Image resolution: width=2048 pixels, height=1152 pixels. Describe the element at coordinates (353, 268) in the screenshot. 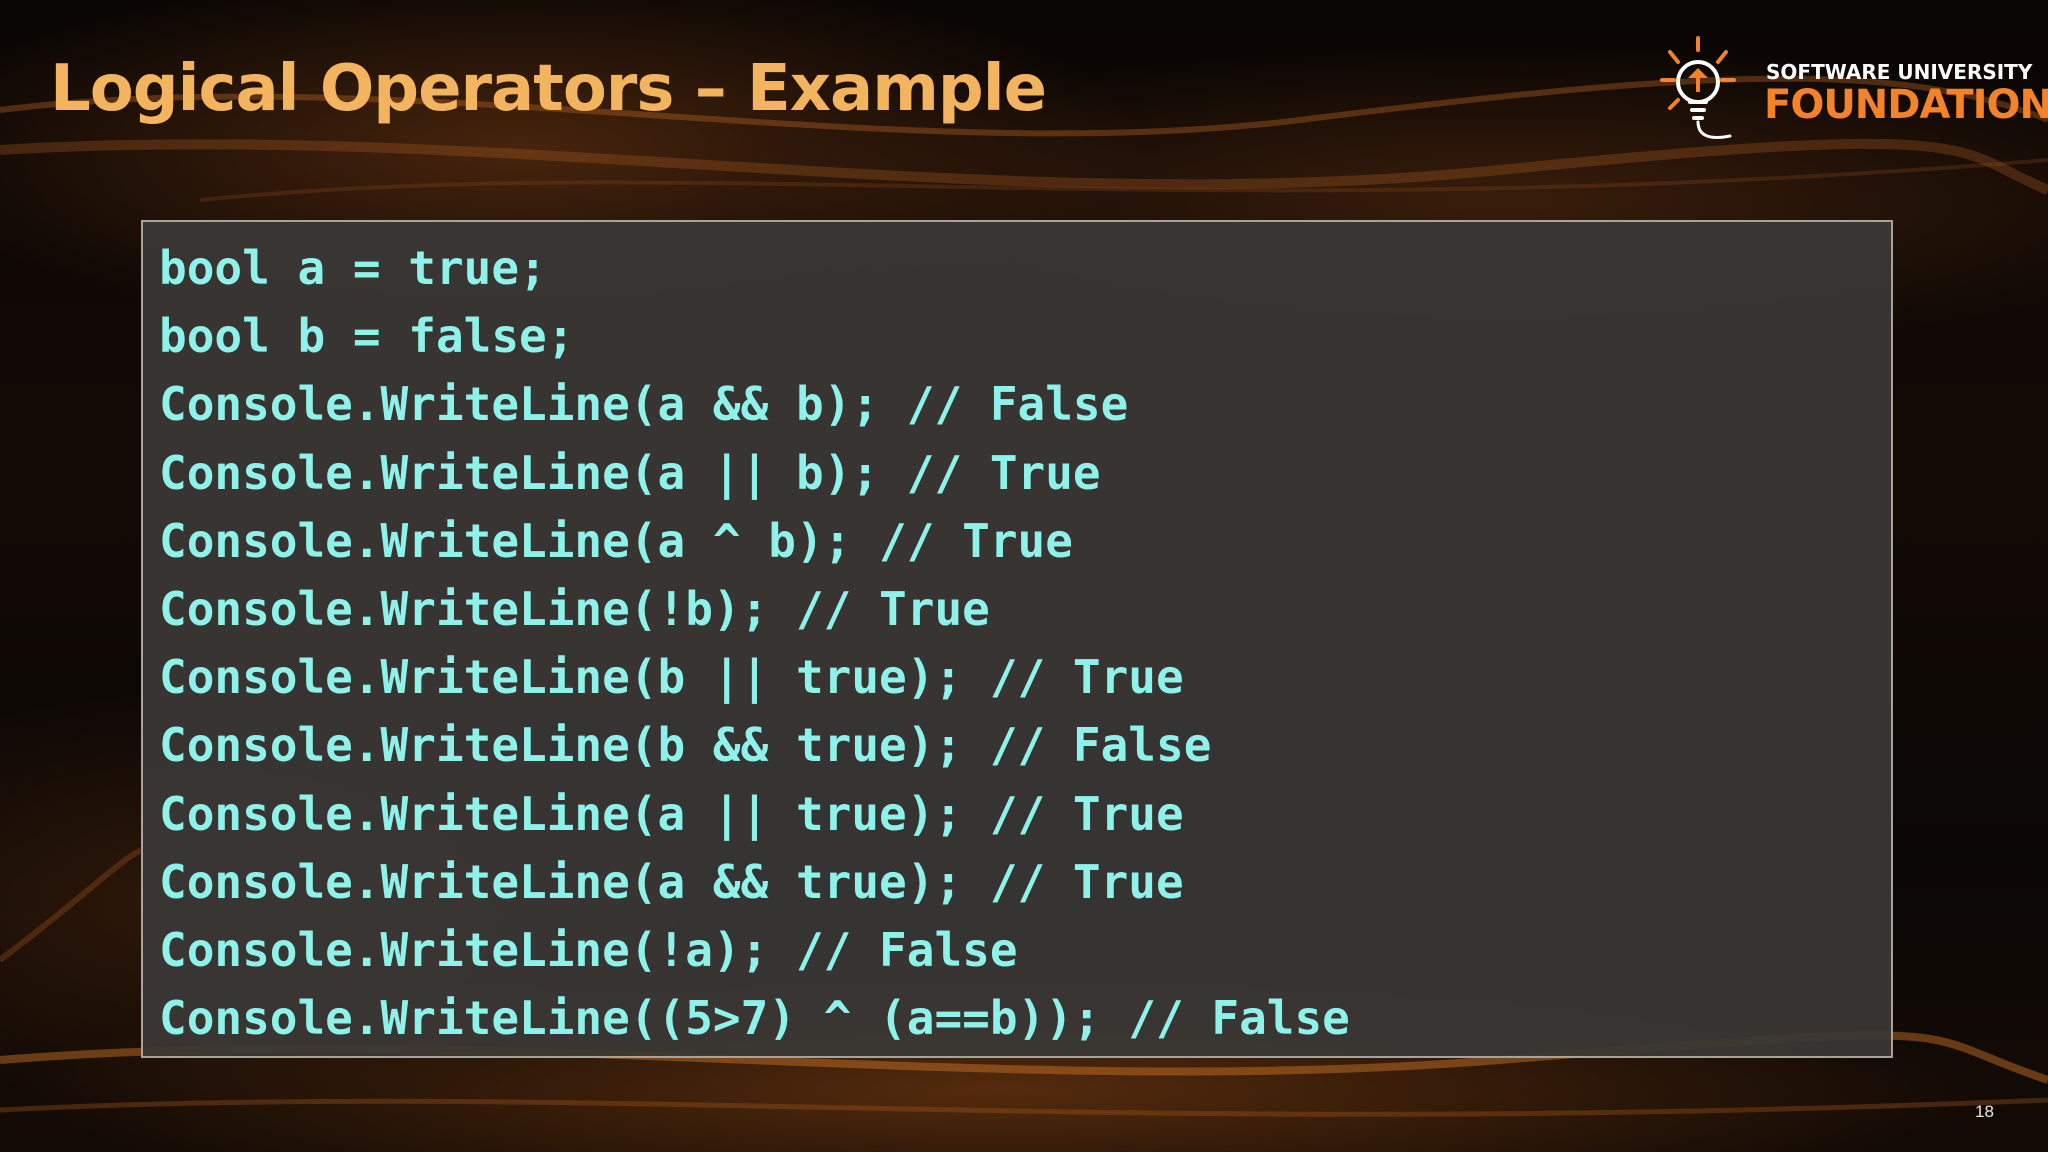

I see `code-line: bool a = true;` at that location.